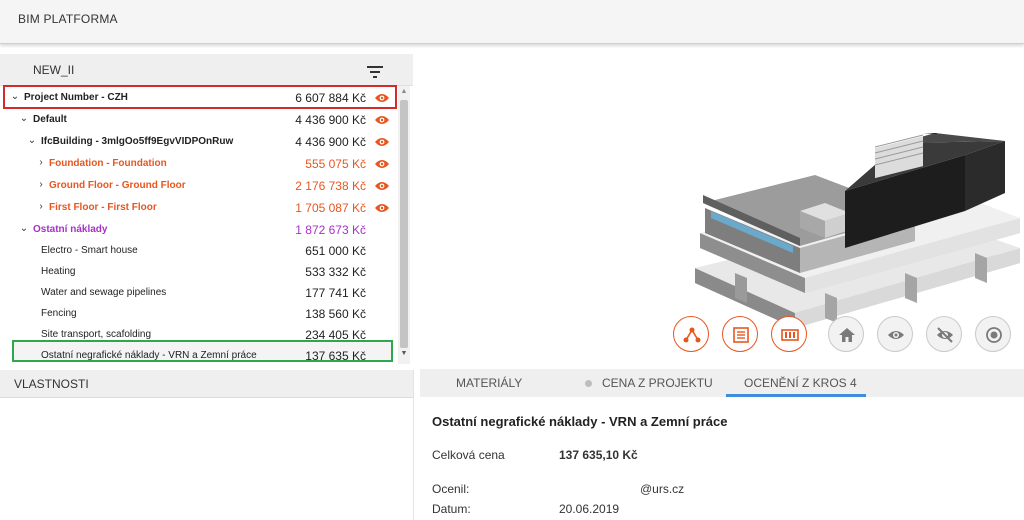 The width and height of the screenshot is (1024, 520). What do you see at coordinates (375, 72) in the screenshot?
I see `filter-icon` at bounding box center [375, 72].